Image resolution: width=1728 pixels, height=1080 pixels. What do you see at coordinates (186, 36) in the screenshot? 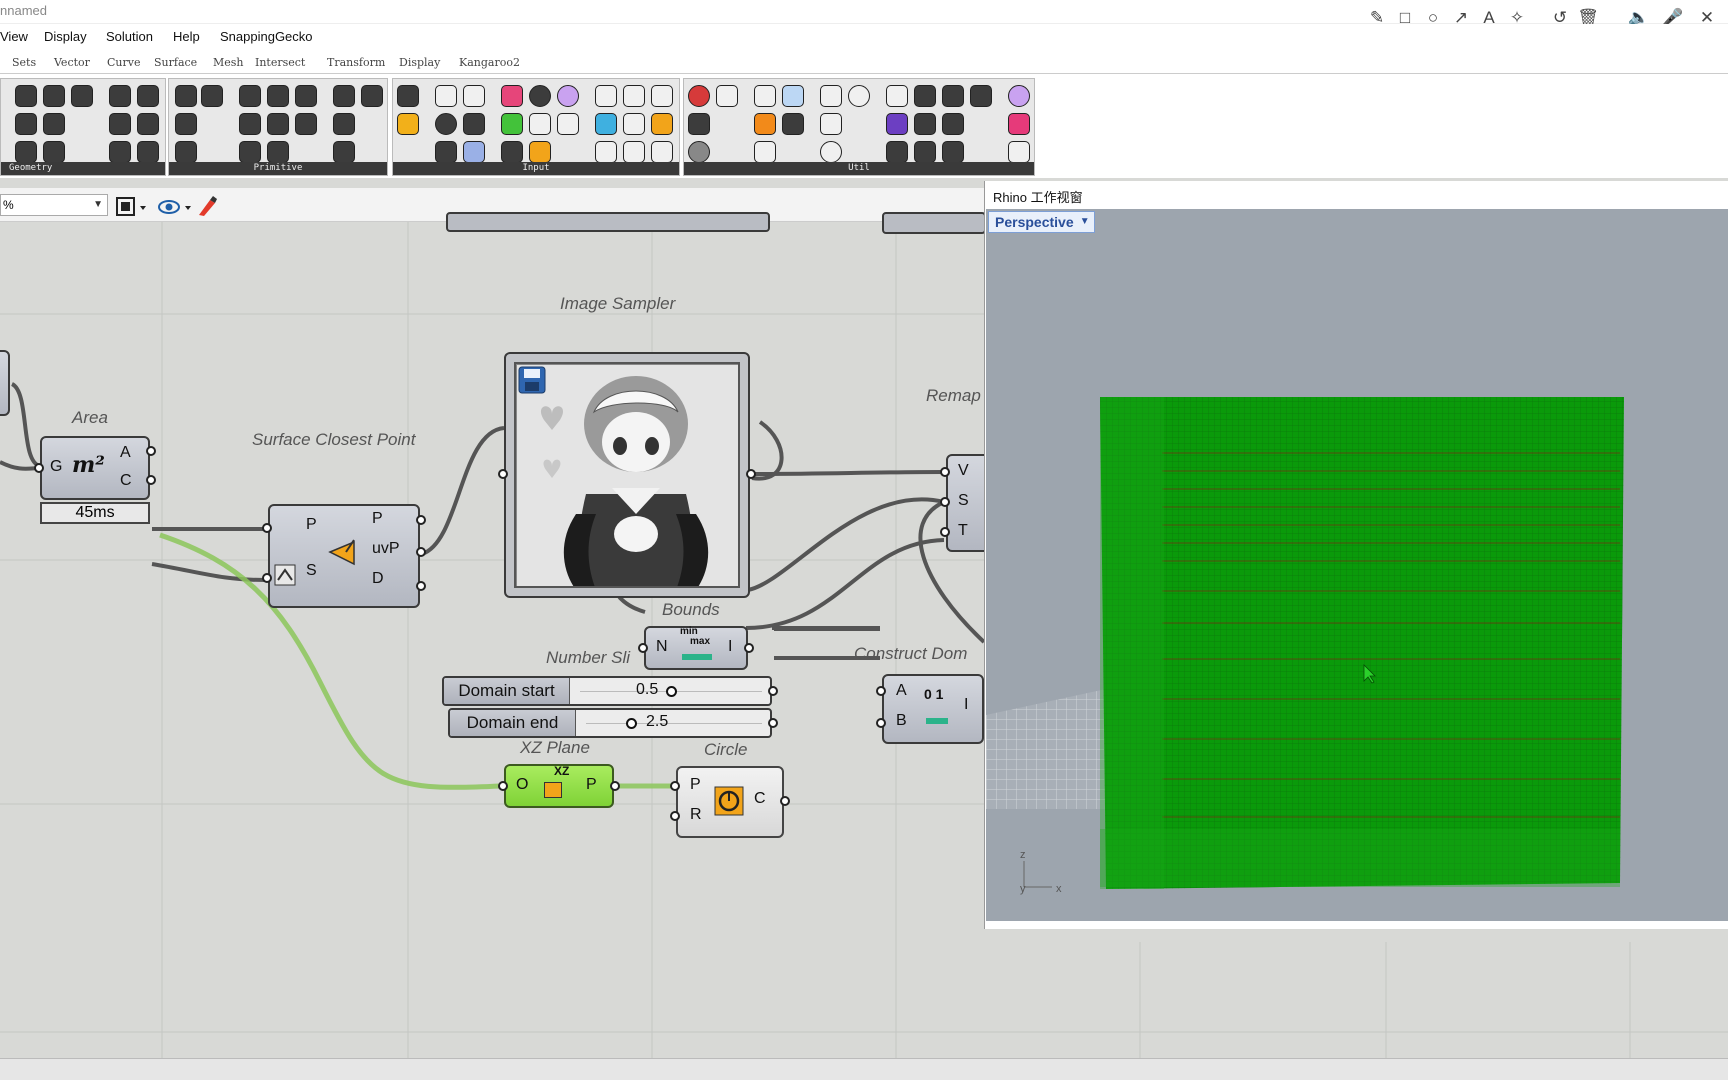
I see `menu-help: Help` at bounding box center [186, 36].